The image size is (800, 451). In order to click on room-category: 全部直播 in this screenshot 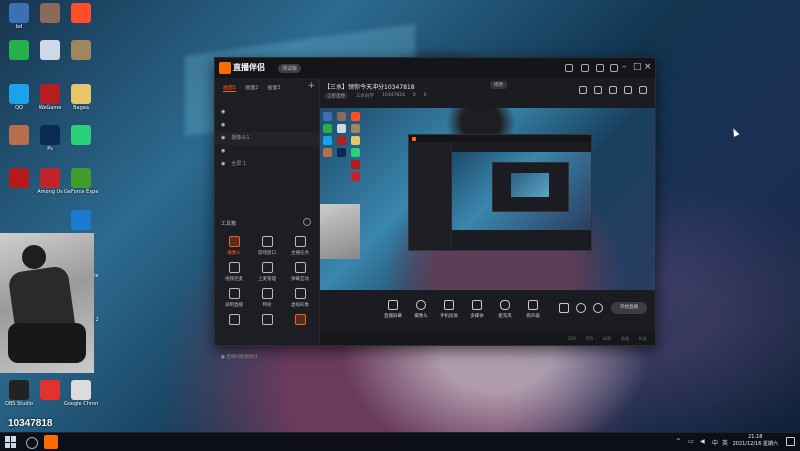, I will do `click(336, 96)`.